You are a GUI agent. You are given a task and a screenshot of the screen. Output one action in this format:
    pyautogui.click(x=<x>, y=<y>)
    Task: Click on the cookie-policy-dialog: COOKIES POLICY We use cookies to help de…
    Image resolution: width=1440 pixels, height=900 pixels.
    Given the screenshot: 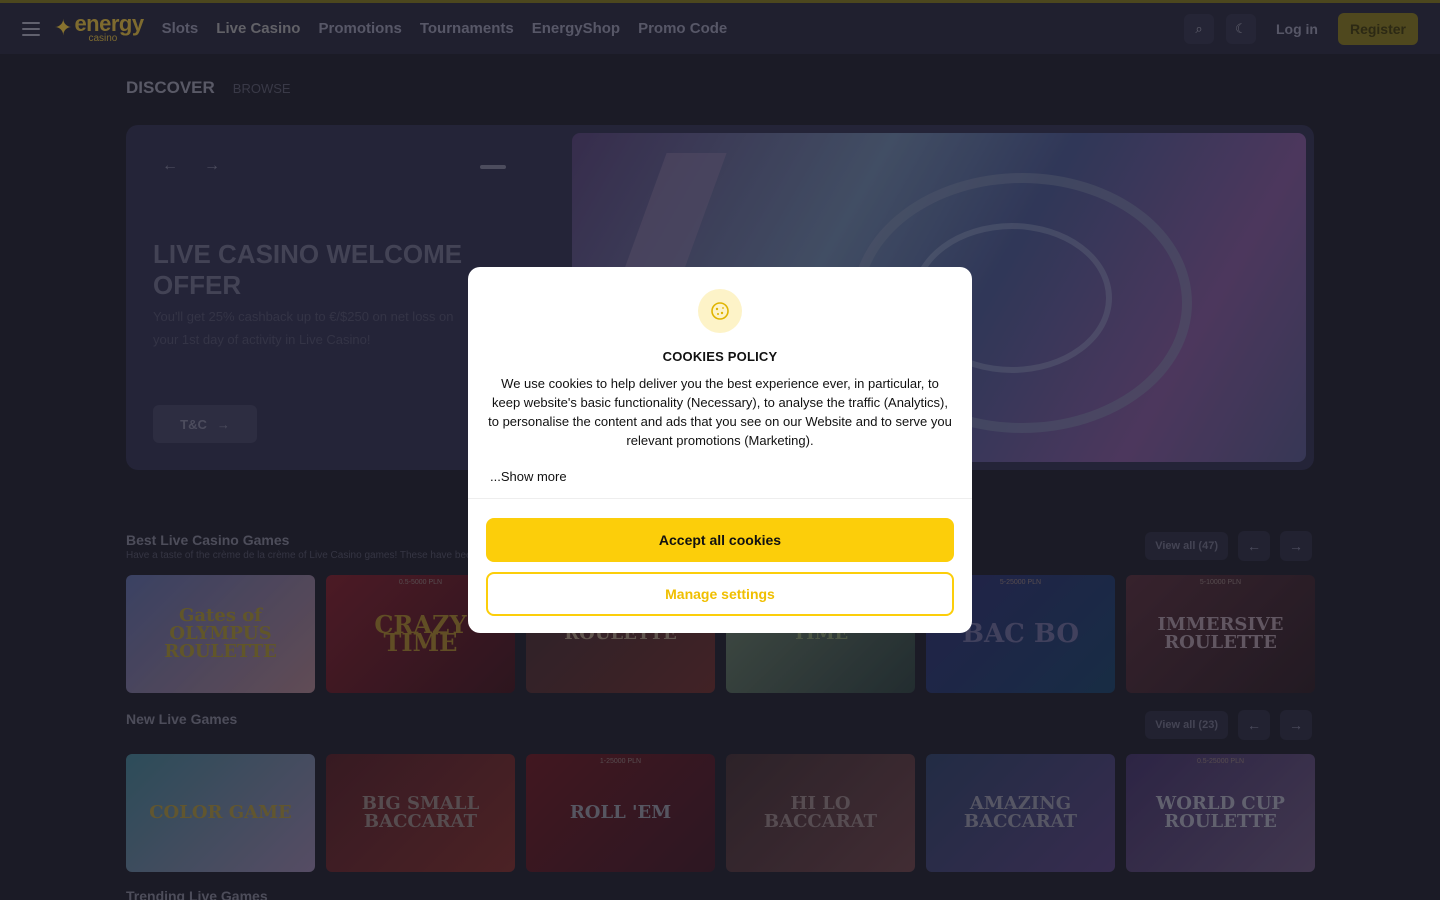 What is the action you would take?
    pyautogui.click(x=720, y=450)
    